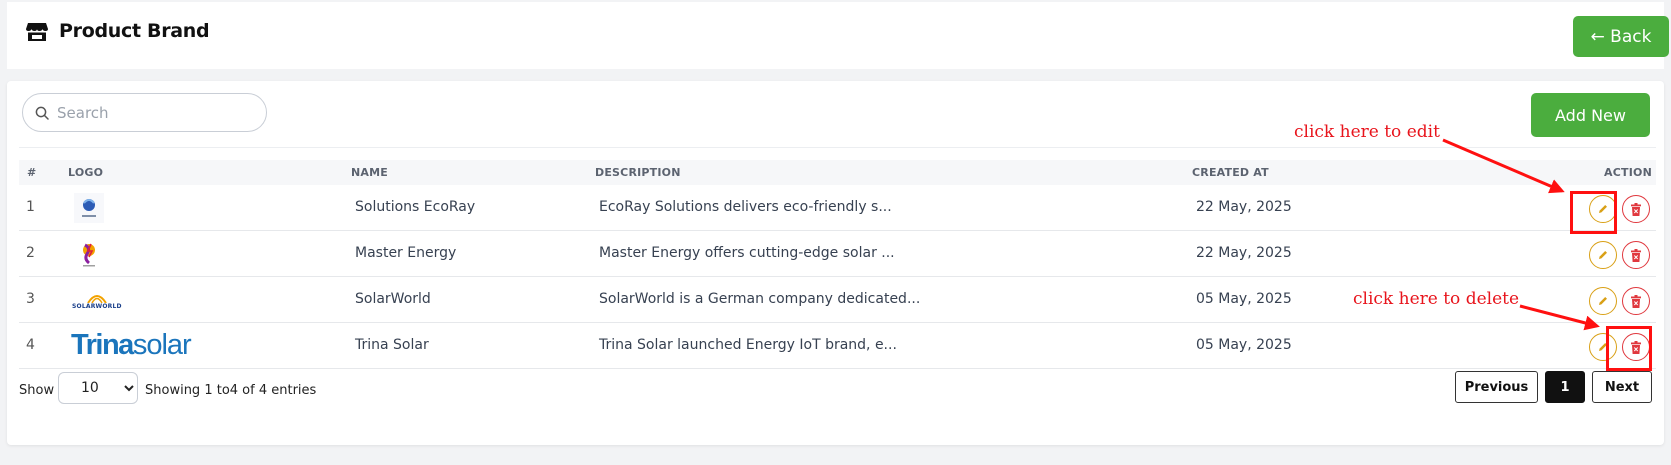  What do you see at coordinates (1629, 348) in the screenshot?
I see `delete-highlight-box` at bounding box center [1629, 348].